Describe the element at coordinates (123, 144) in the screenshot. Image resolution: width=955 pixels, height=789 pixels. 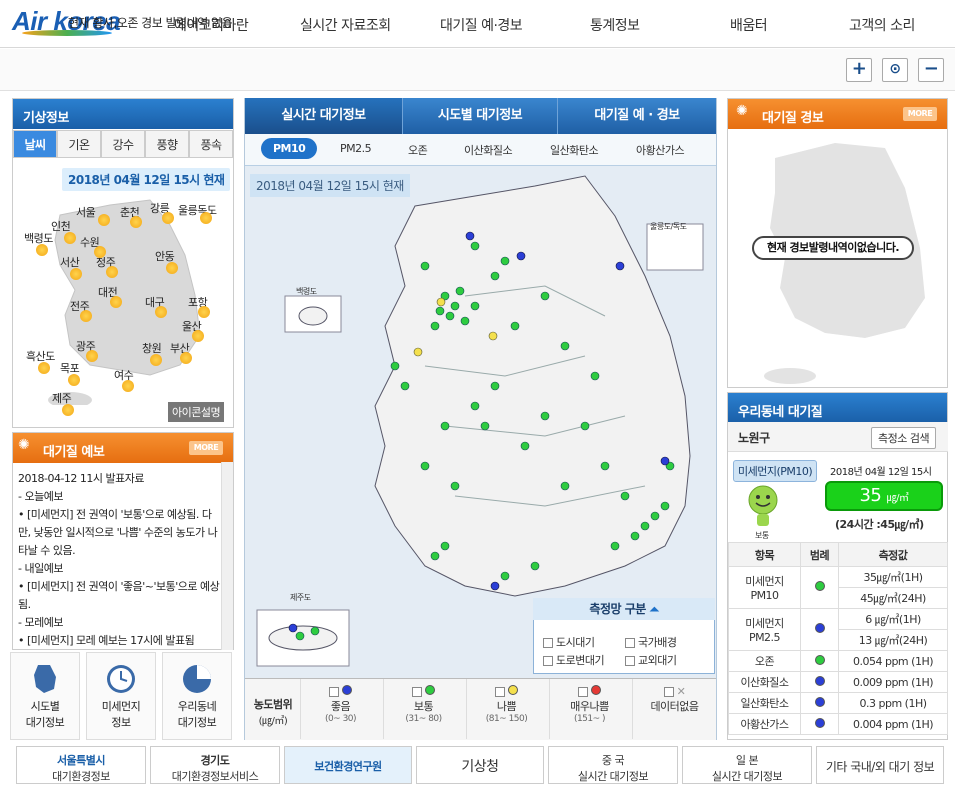
I see `tab-precipitation: 강수` at that location.